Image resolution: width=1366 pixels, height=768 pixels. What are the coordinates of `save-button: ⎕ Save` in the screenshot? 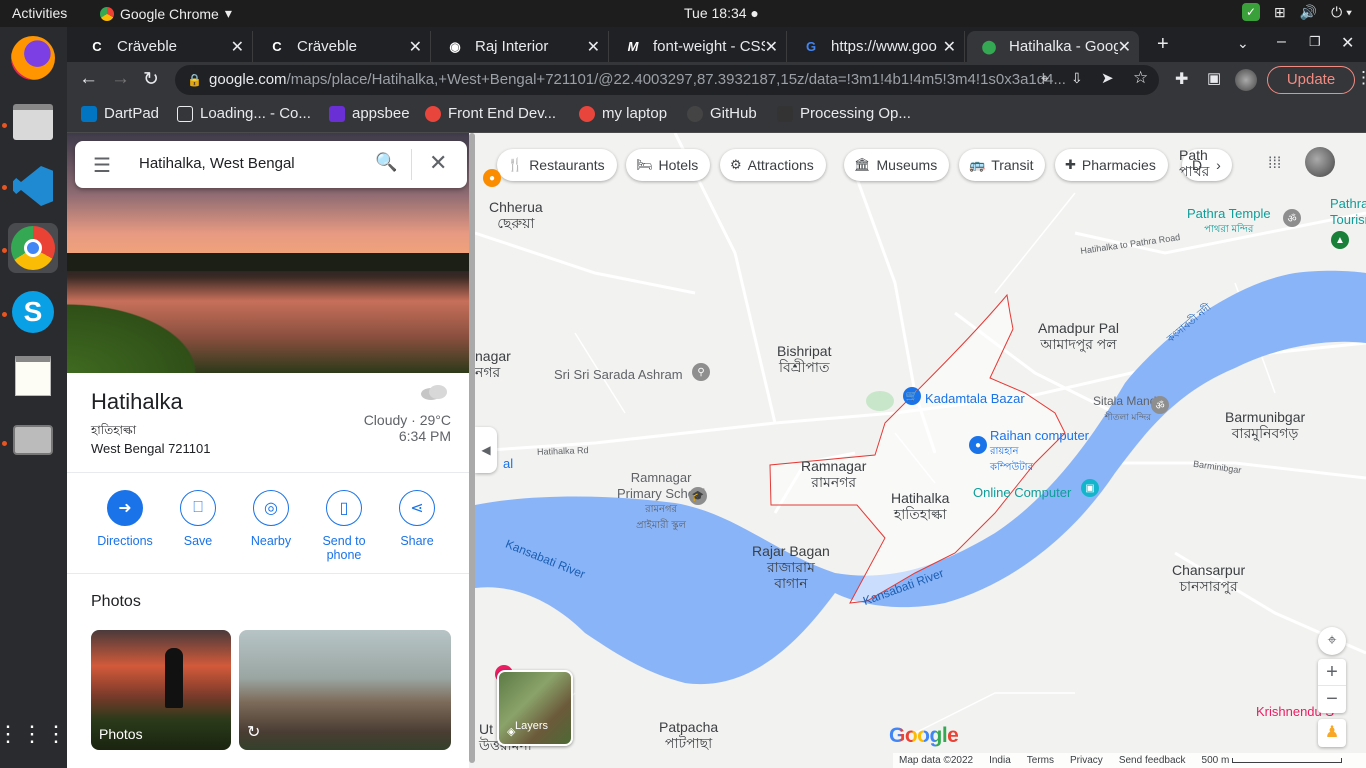 It's located at (198, 519).